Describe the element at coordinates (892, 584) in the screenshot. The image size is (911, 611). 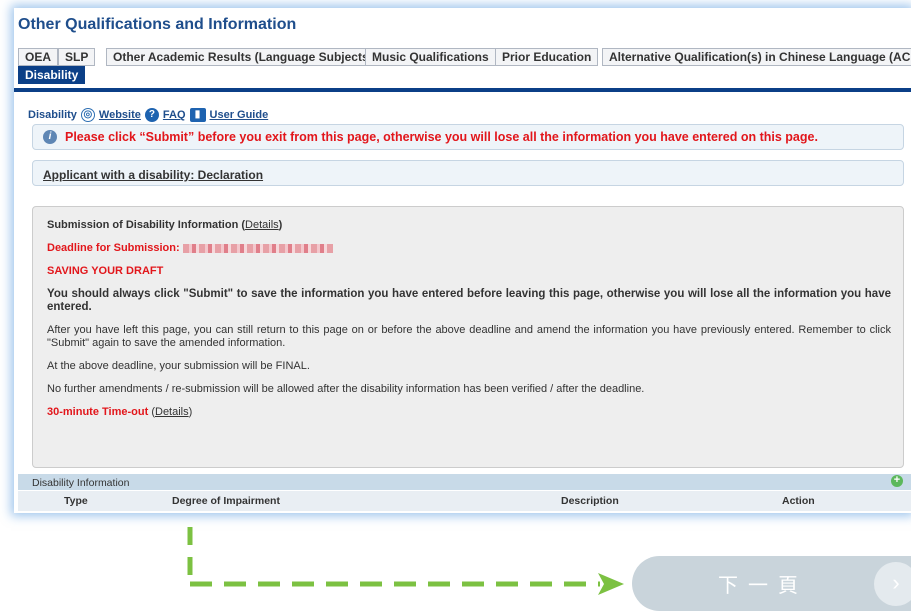
I see `chevron-right-icon: ›` at that location.